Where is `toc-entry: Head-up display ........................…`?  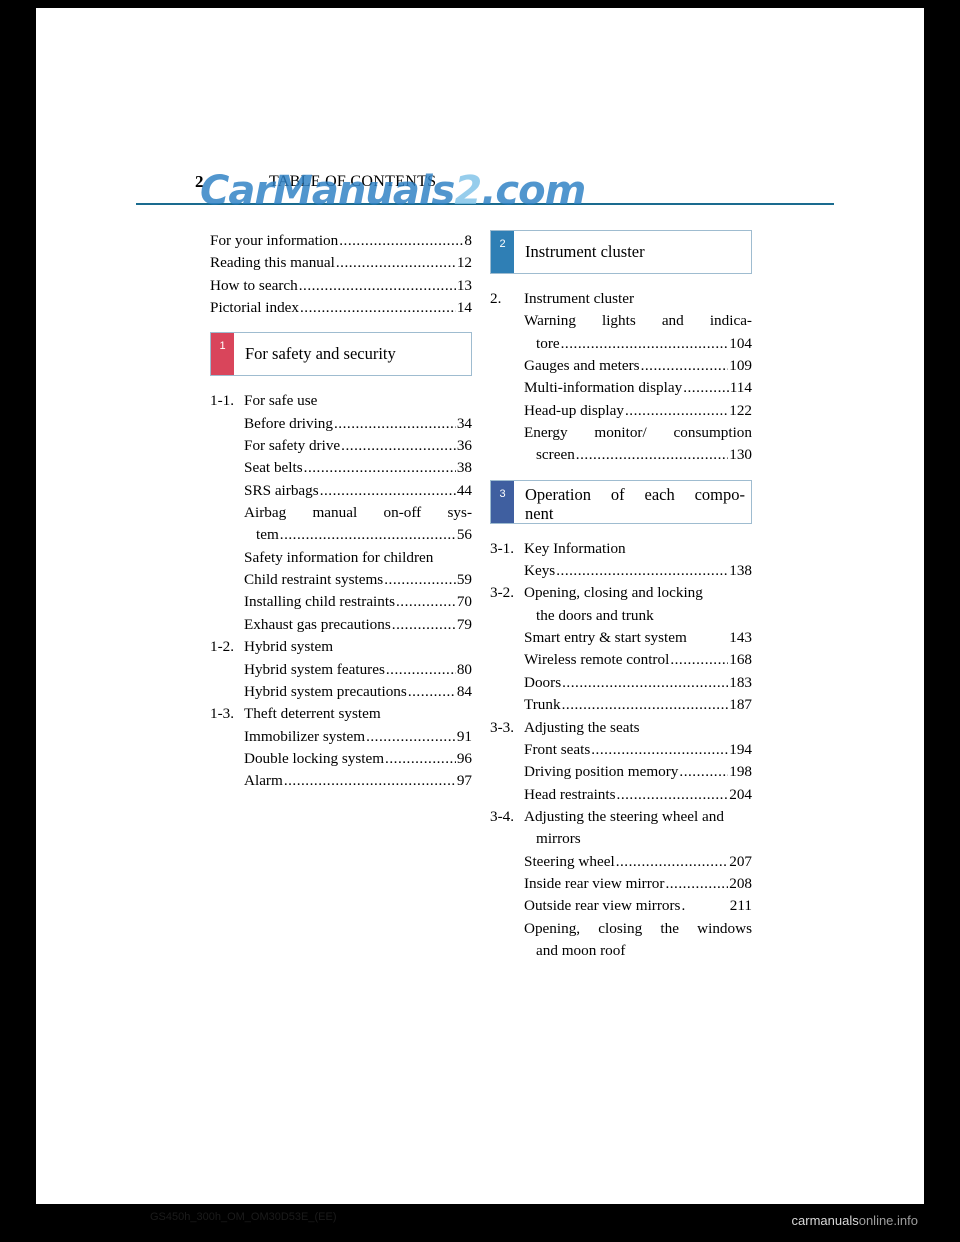
toc-entry: Head-up display ........................… is located at coordinates (621, 411).